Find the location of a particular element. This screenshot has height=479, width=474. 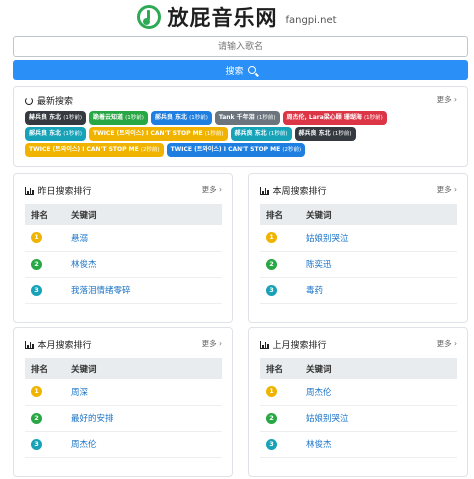

table-row: 3 林俊杰 is located at coordinates (358, 444).